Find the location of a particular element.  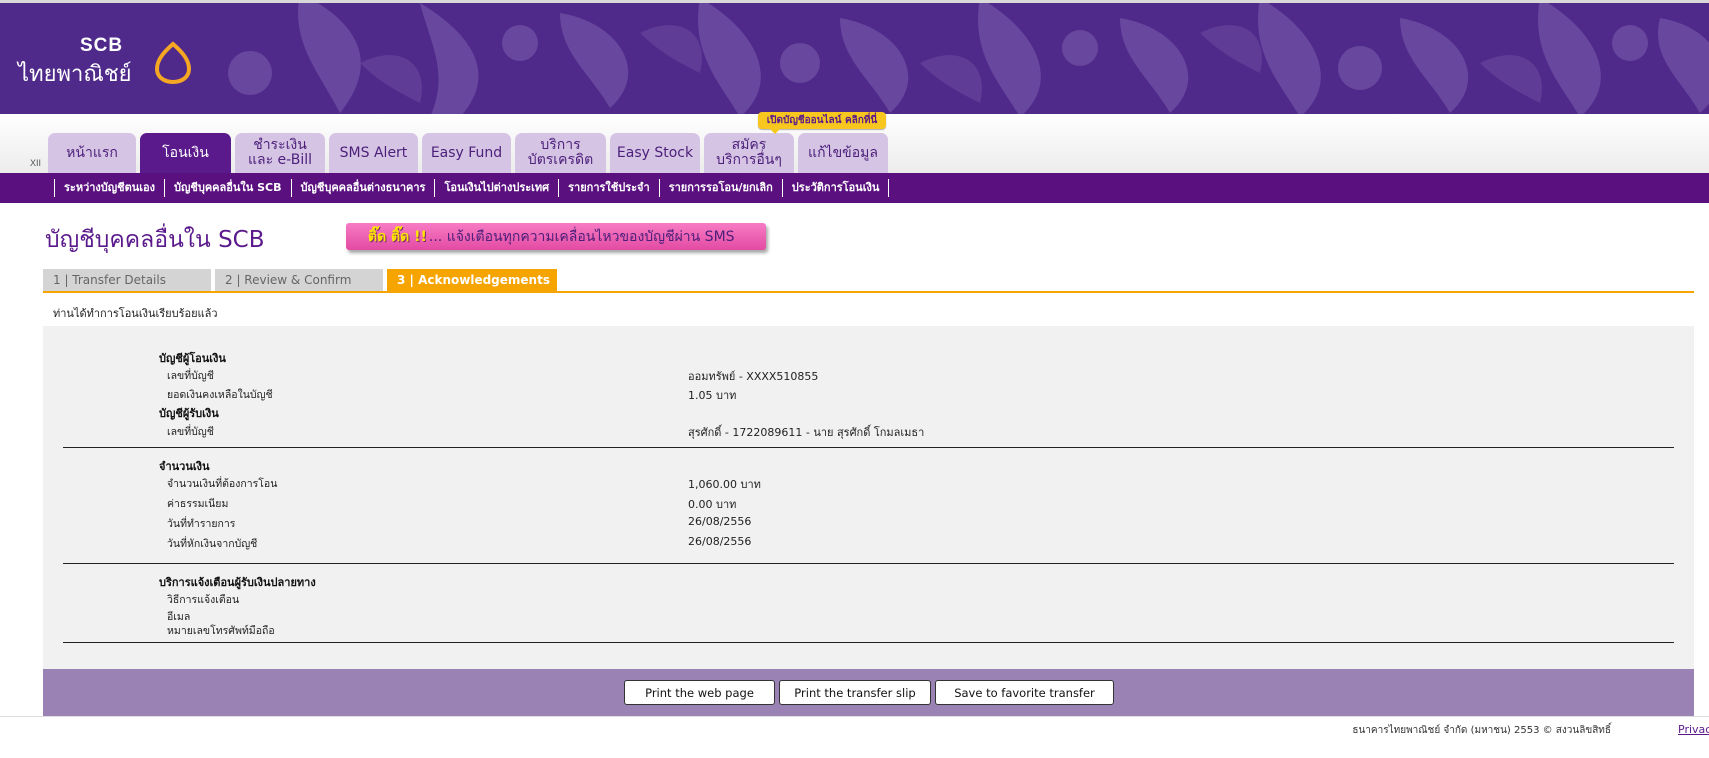

scb-lotus-icon is located at coordinates (173, 63).